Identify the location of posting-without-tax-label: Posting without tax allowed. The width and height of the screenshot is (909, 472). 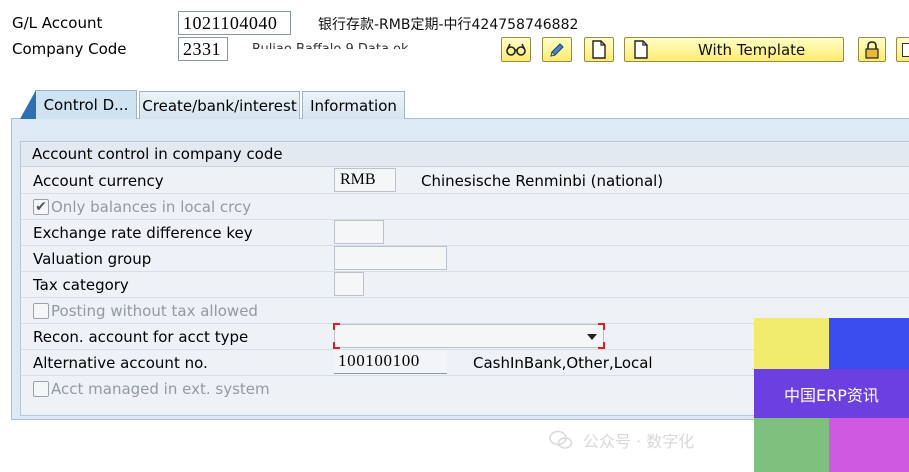
(154, 311).